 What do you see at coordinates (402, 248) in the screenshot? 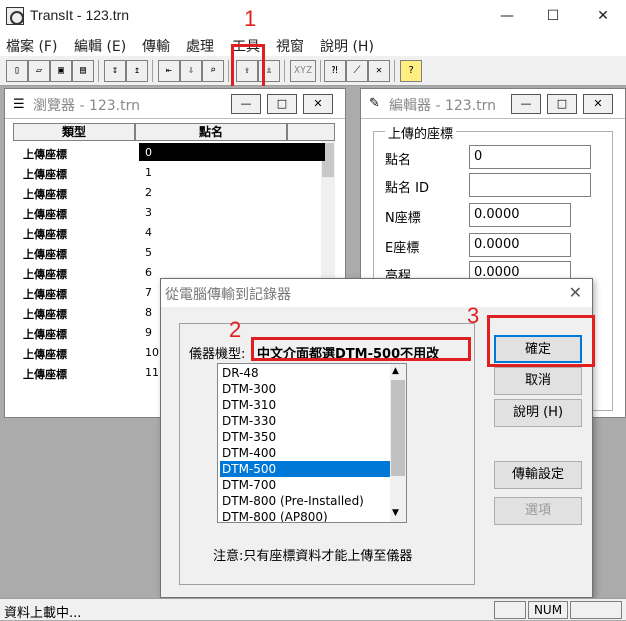
I see `editor-field-label: E座標` at bounding box center [402, 248].